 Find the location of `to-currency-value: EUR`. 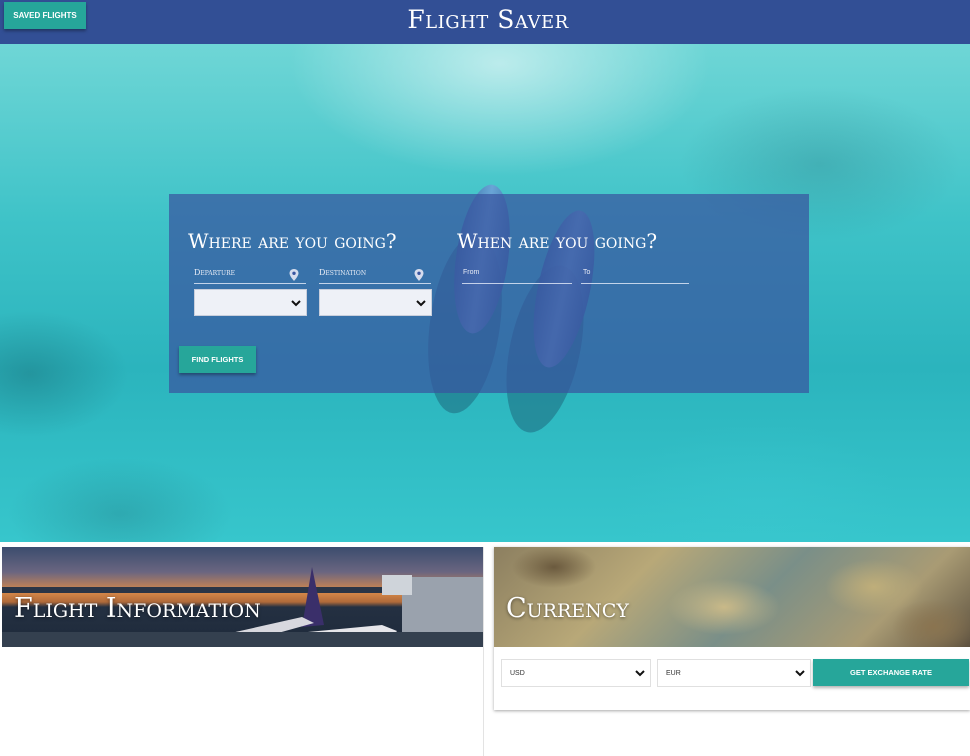

to-currency-value: EUR is located at coordinates (673, 673).